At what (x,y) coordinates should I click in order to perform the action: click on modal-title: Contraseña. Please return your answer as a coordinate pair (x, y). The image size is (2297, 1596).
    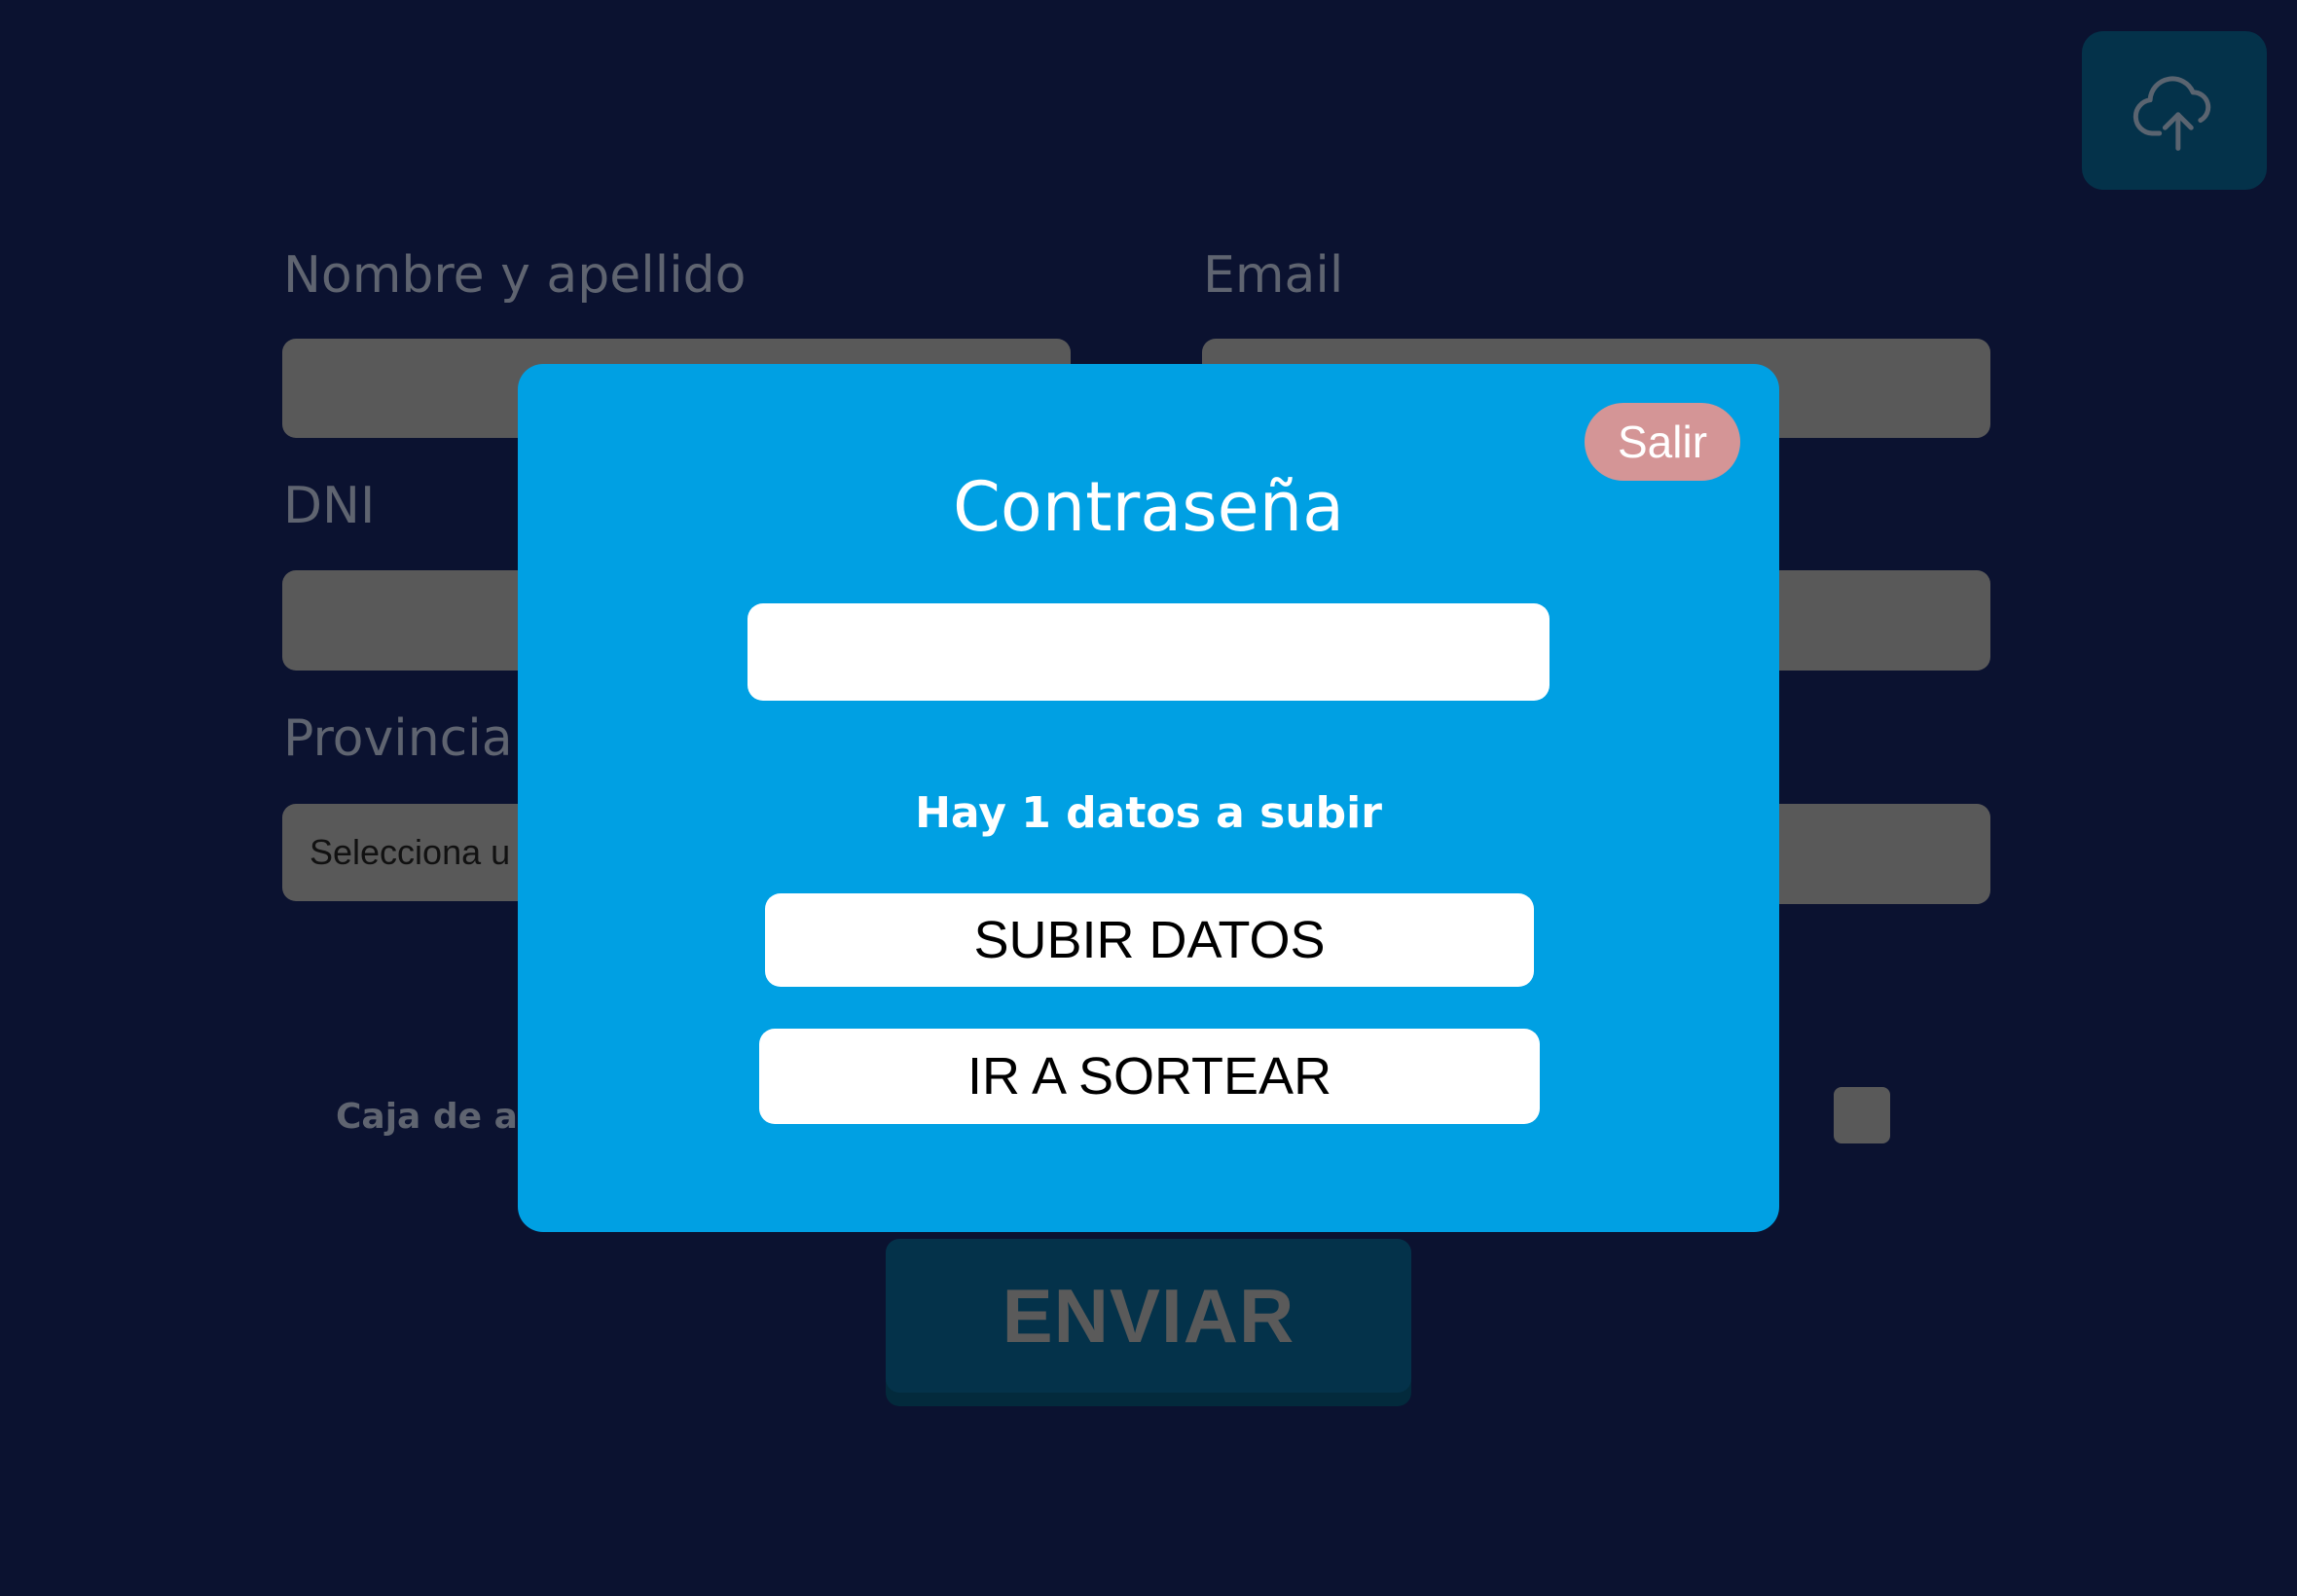
    Looking at the image, I should click on (1148, 507).